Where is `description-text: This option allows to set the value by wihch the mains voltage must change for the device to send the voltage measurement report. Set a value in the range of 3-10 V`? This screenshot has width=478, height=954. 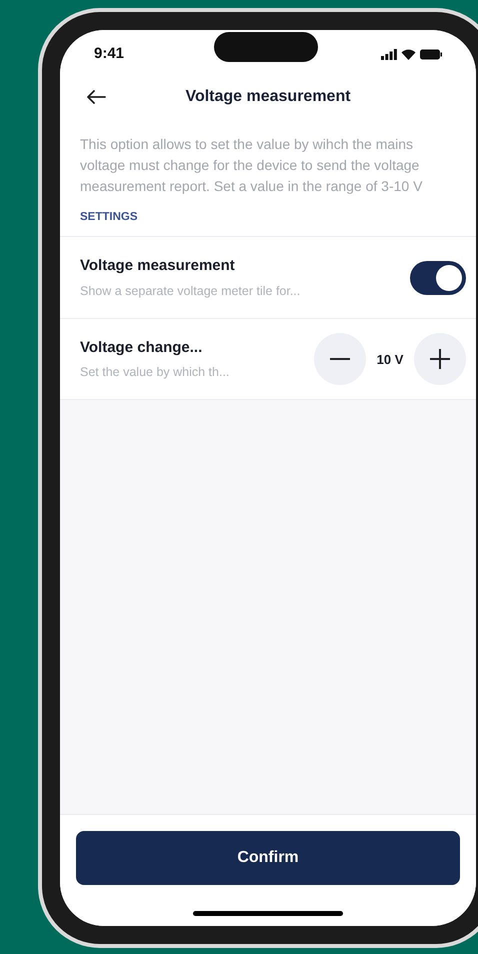
description-text: This option allows to set the value by wihch the mains voltage must change for the device to send the voltage measurement report. Set a value in the range of 3-10 V is located at coordinates (251, 165).